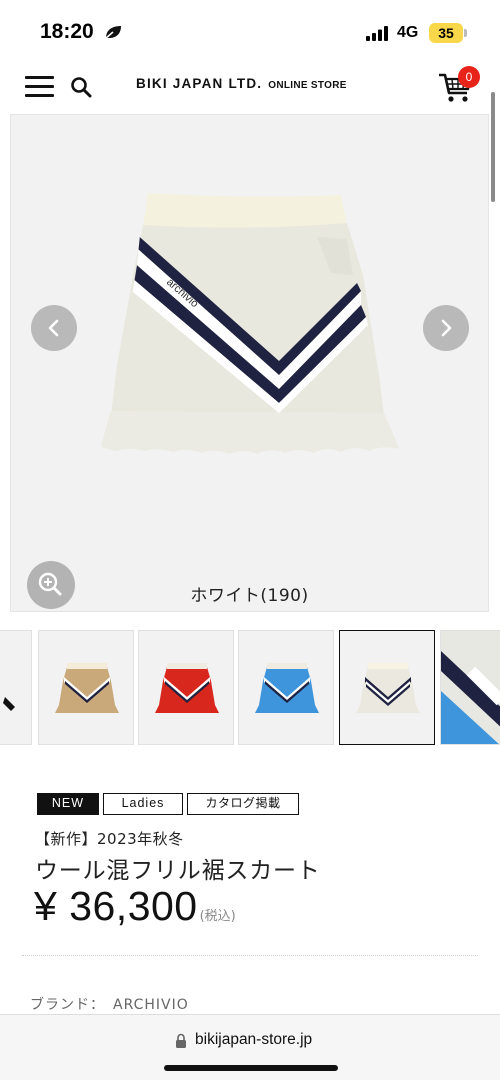  What do you see at coordinates (377, 33) in the screenshot?
I see `signal-icon` at bounding box center [377, 33].